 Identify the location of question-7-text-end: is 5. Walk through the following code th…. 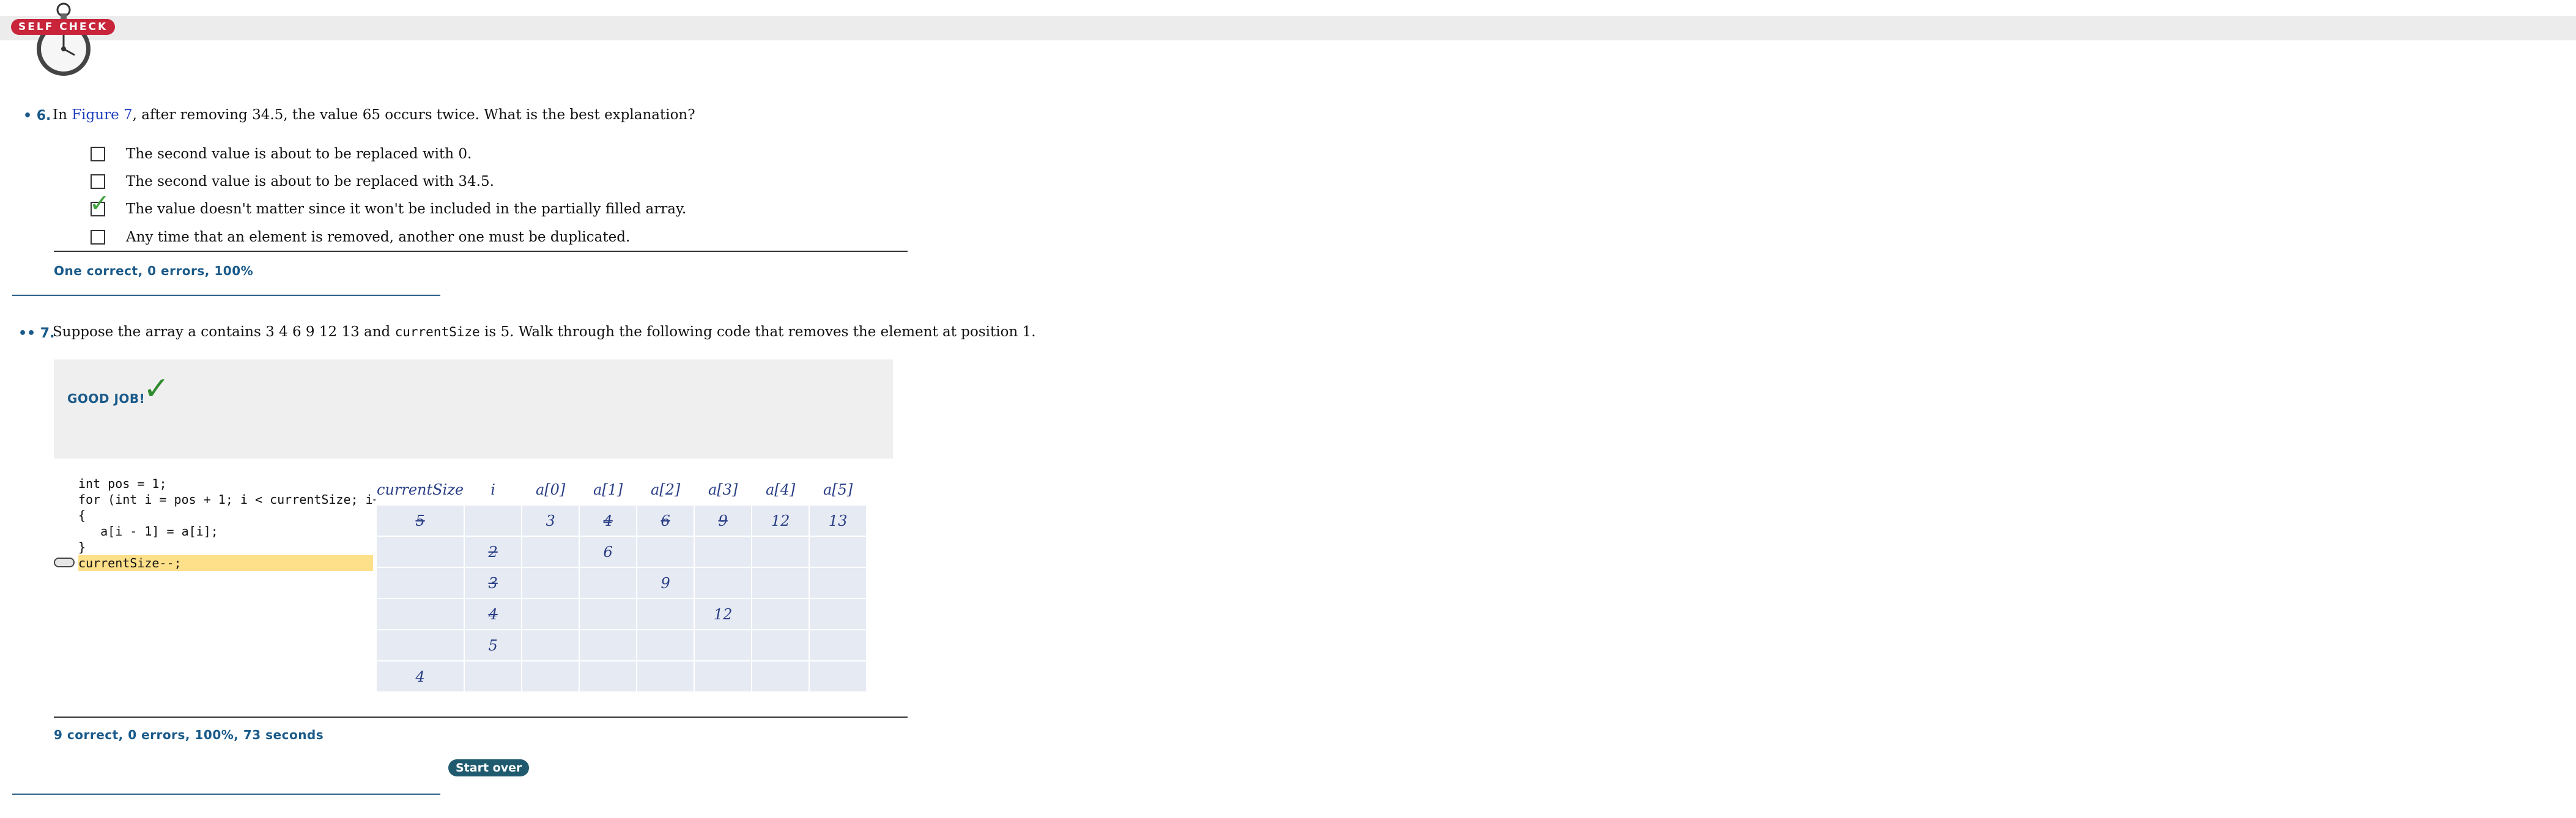
(757, 332).